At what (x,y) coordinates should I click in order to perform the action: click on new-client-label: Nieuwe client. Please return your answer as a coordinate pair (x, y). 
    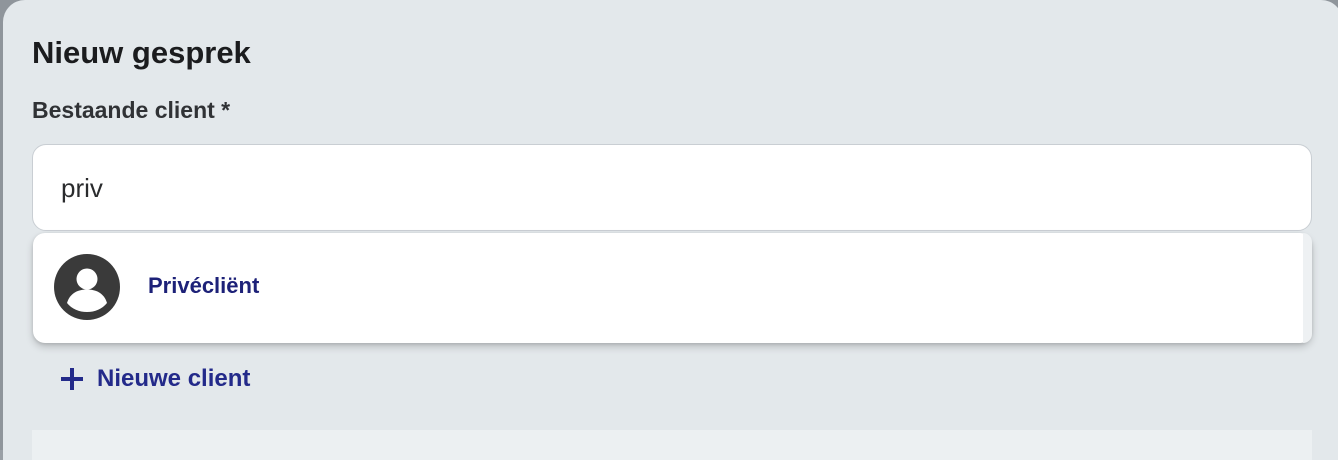
    Looking at the image, I should click on (174, 378).